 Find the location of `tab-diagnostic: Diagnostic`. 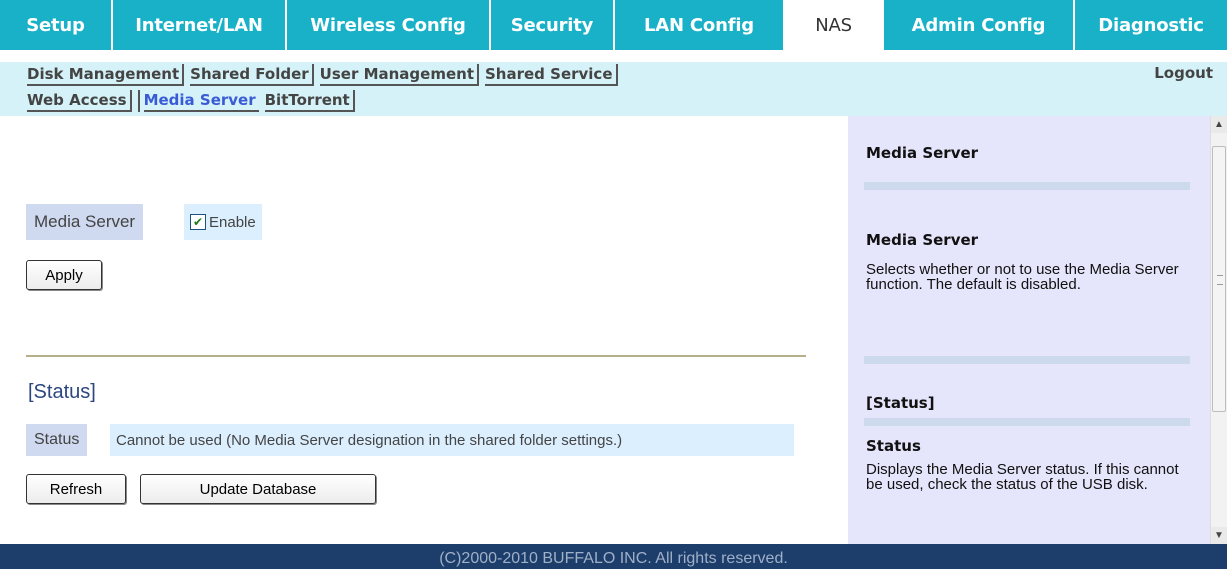

tab-diagnostic: Diagnostic is located at coordinates (1151, 25).